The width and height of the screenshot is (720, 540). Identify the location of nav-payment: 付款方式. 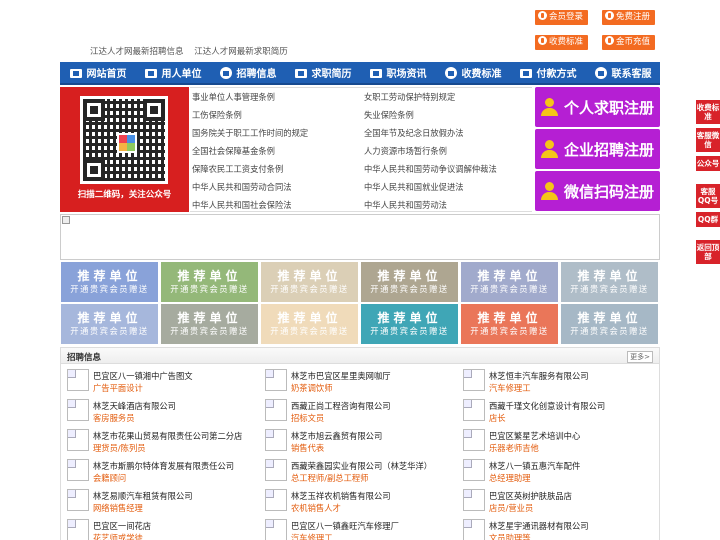
(547, 72).